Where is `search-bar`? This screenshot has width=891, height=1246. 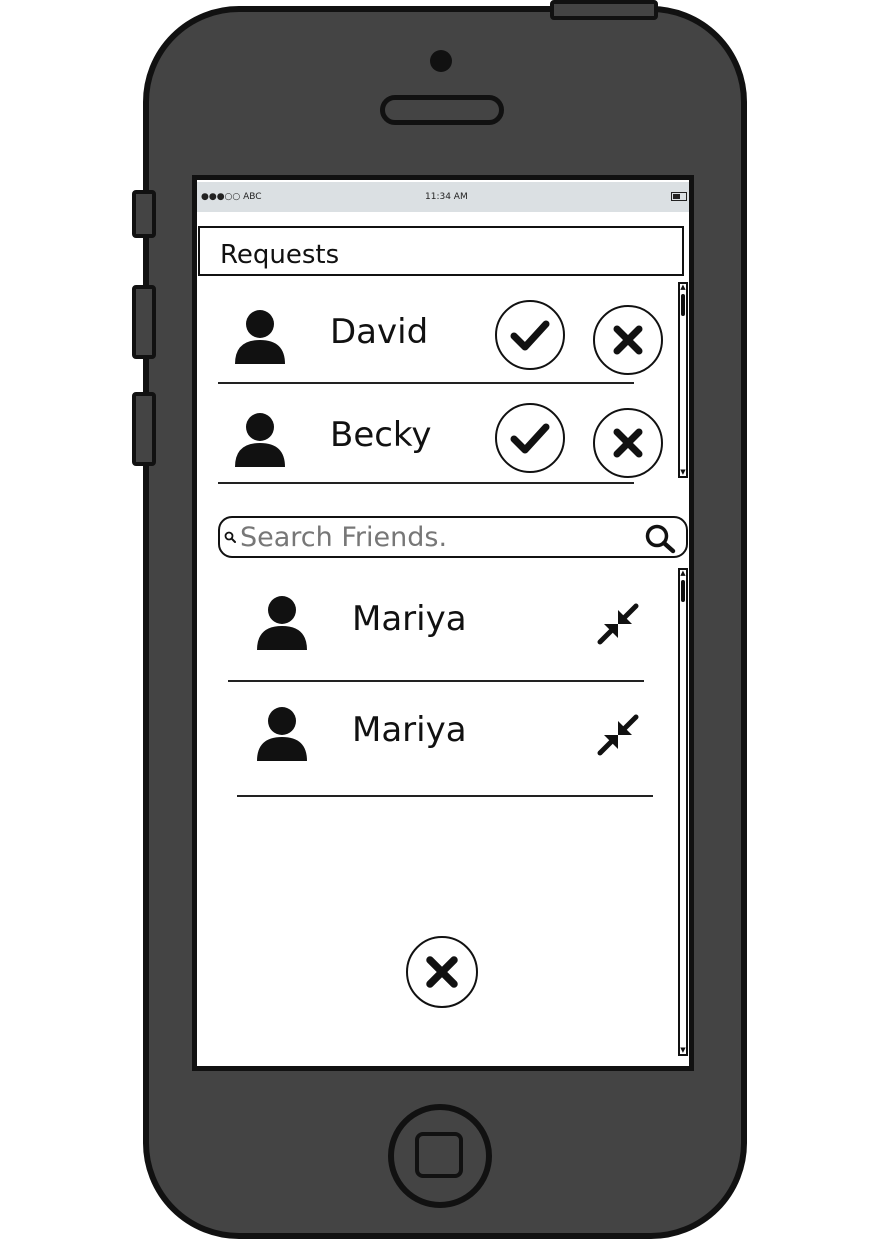
search-bar is located at coordinates (453, 537).